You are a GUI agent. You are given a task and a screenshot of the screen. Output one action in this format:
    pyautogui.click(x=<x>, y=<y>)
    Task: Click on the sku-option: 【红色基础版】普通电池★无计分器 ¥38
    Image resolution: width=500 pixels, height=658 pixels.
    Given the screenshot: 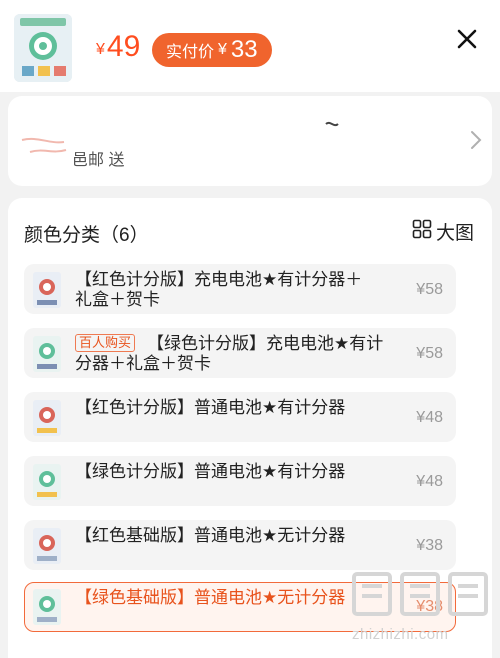 What is the action you would take?
    pyautogui.click(x=240, y=545)
    